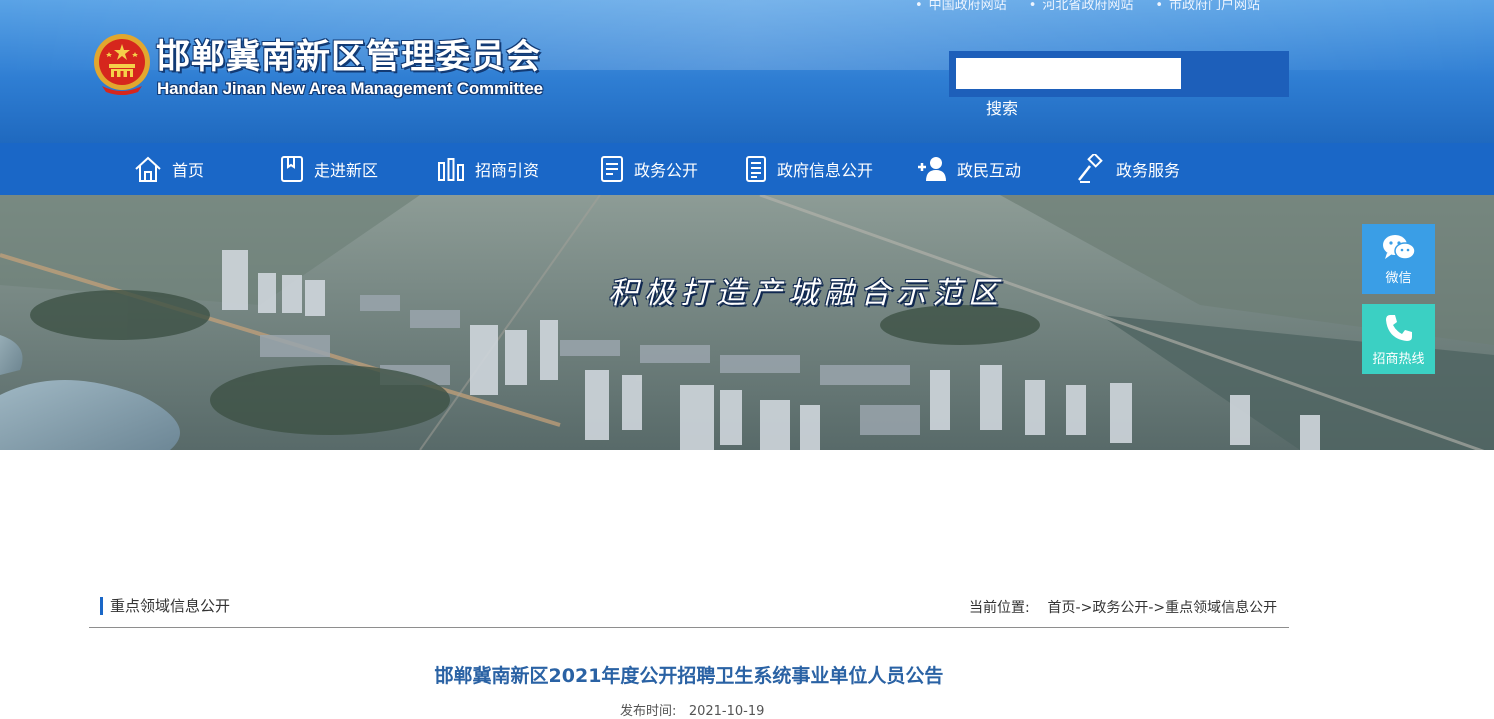 This screenshot has height=719, width=1494. I want to click on publish-label: 发布时间:, so click(648, 711).